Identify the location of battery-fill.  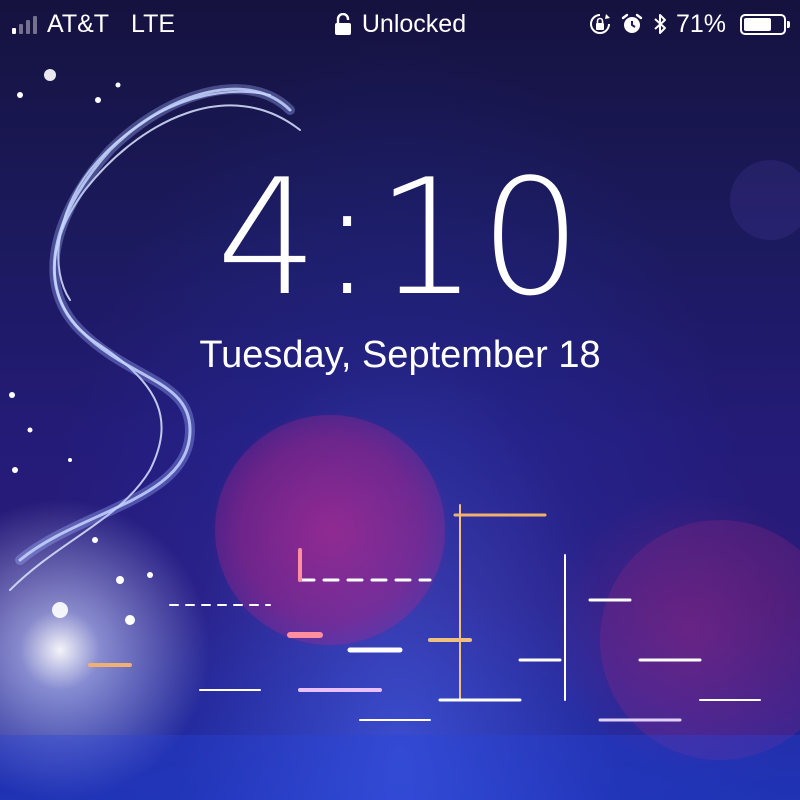
(757, 24).